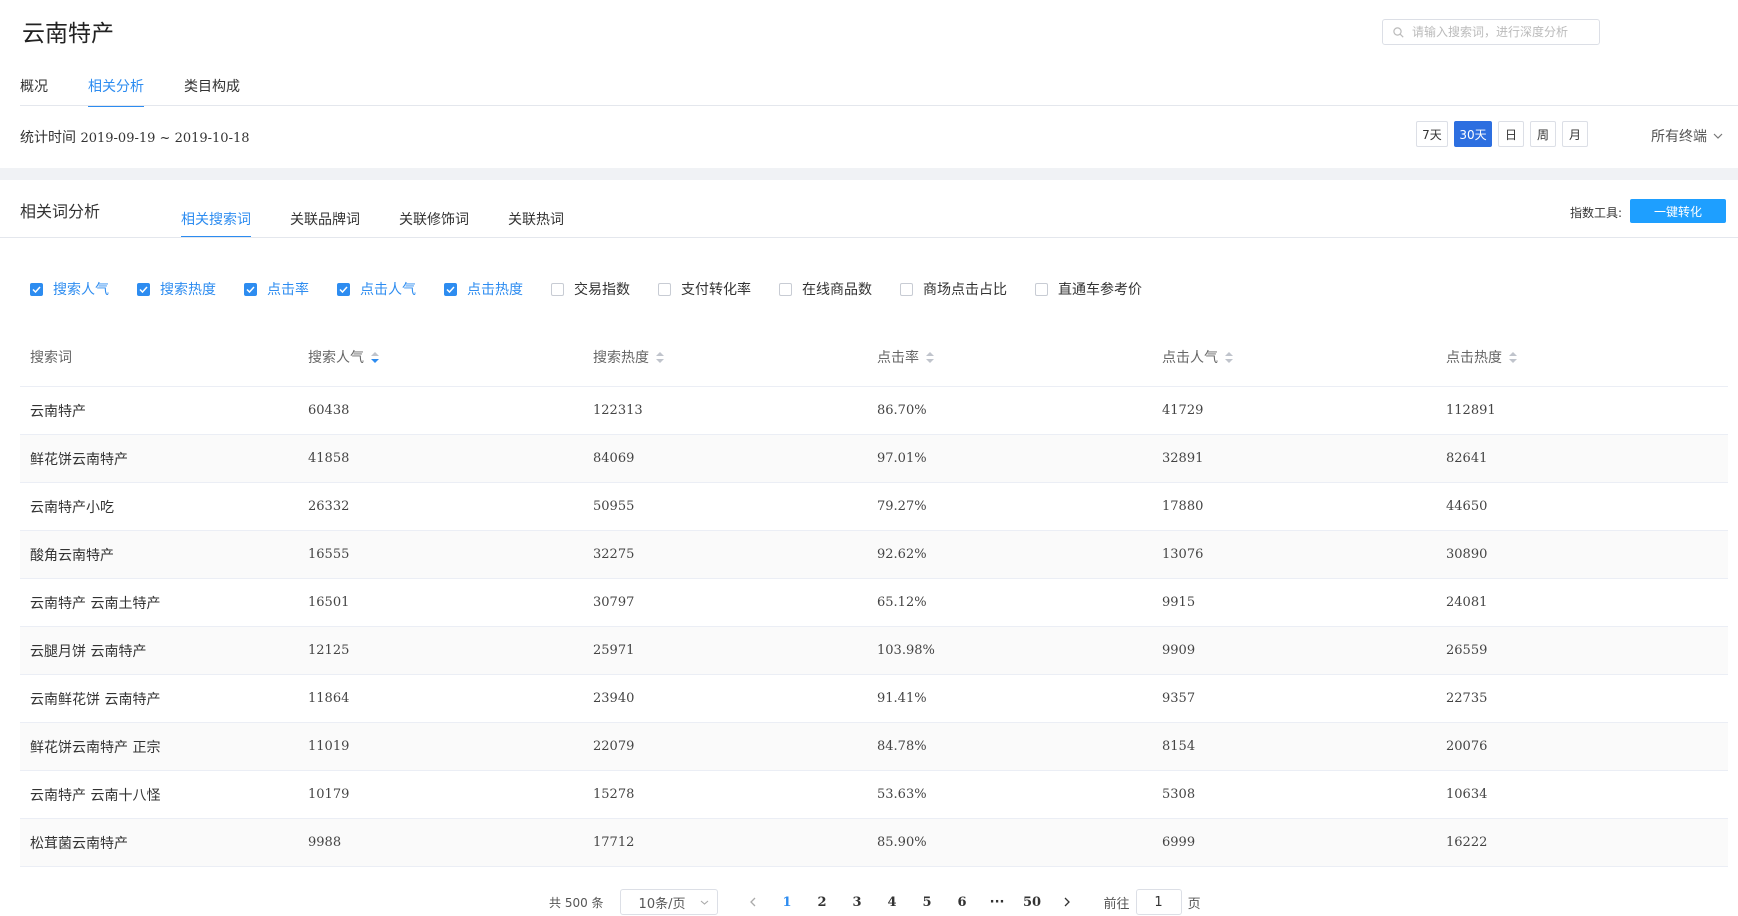 This screenshot has width=1738, height=916. What do you see at coordinates (1017, 357) in the screenshot?
I see `column-header-click-rate: 点击率` at bounding box center [1017, 357].